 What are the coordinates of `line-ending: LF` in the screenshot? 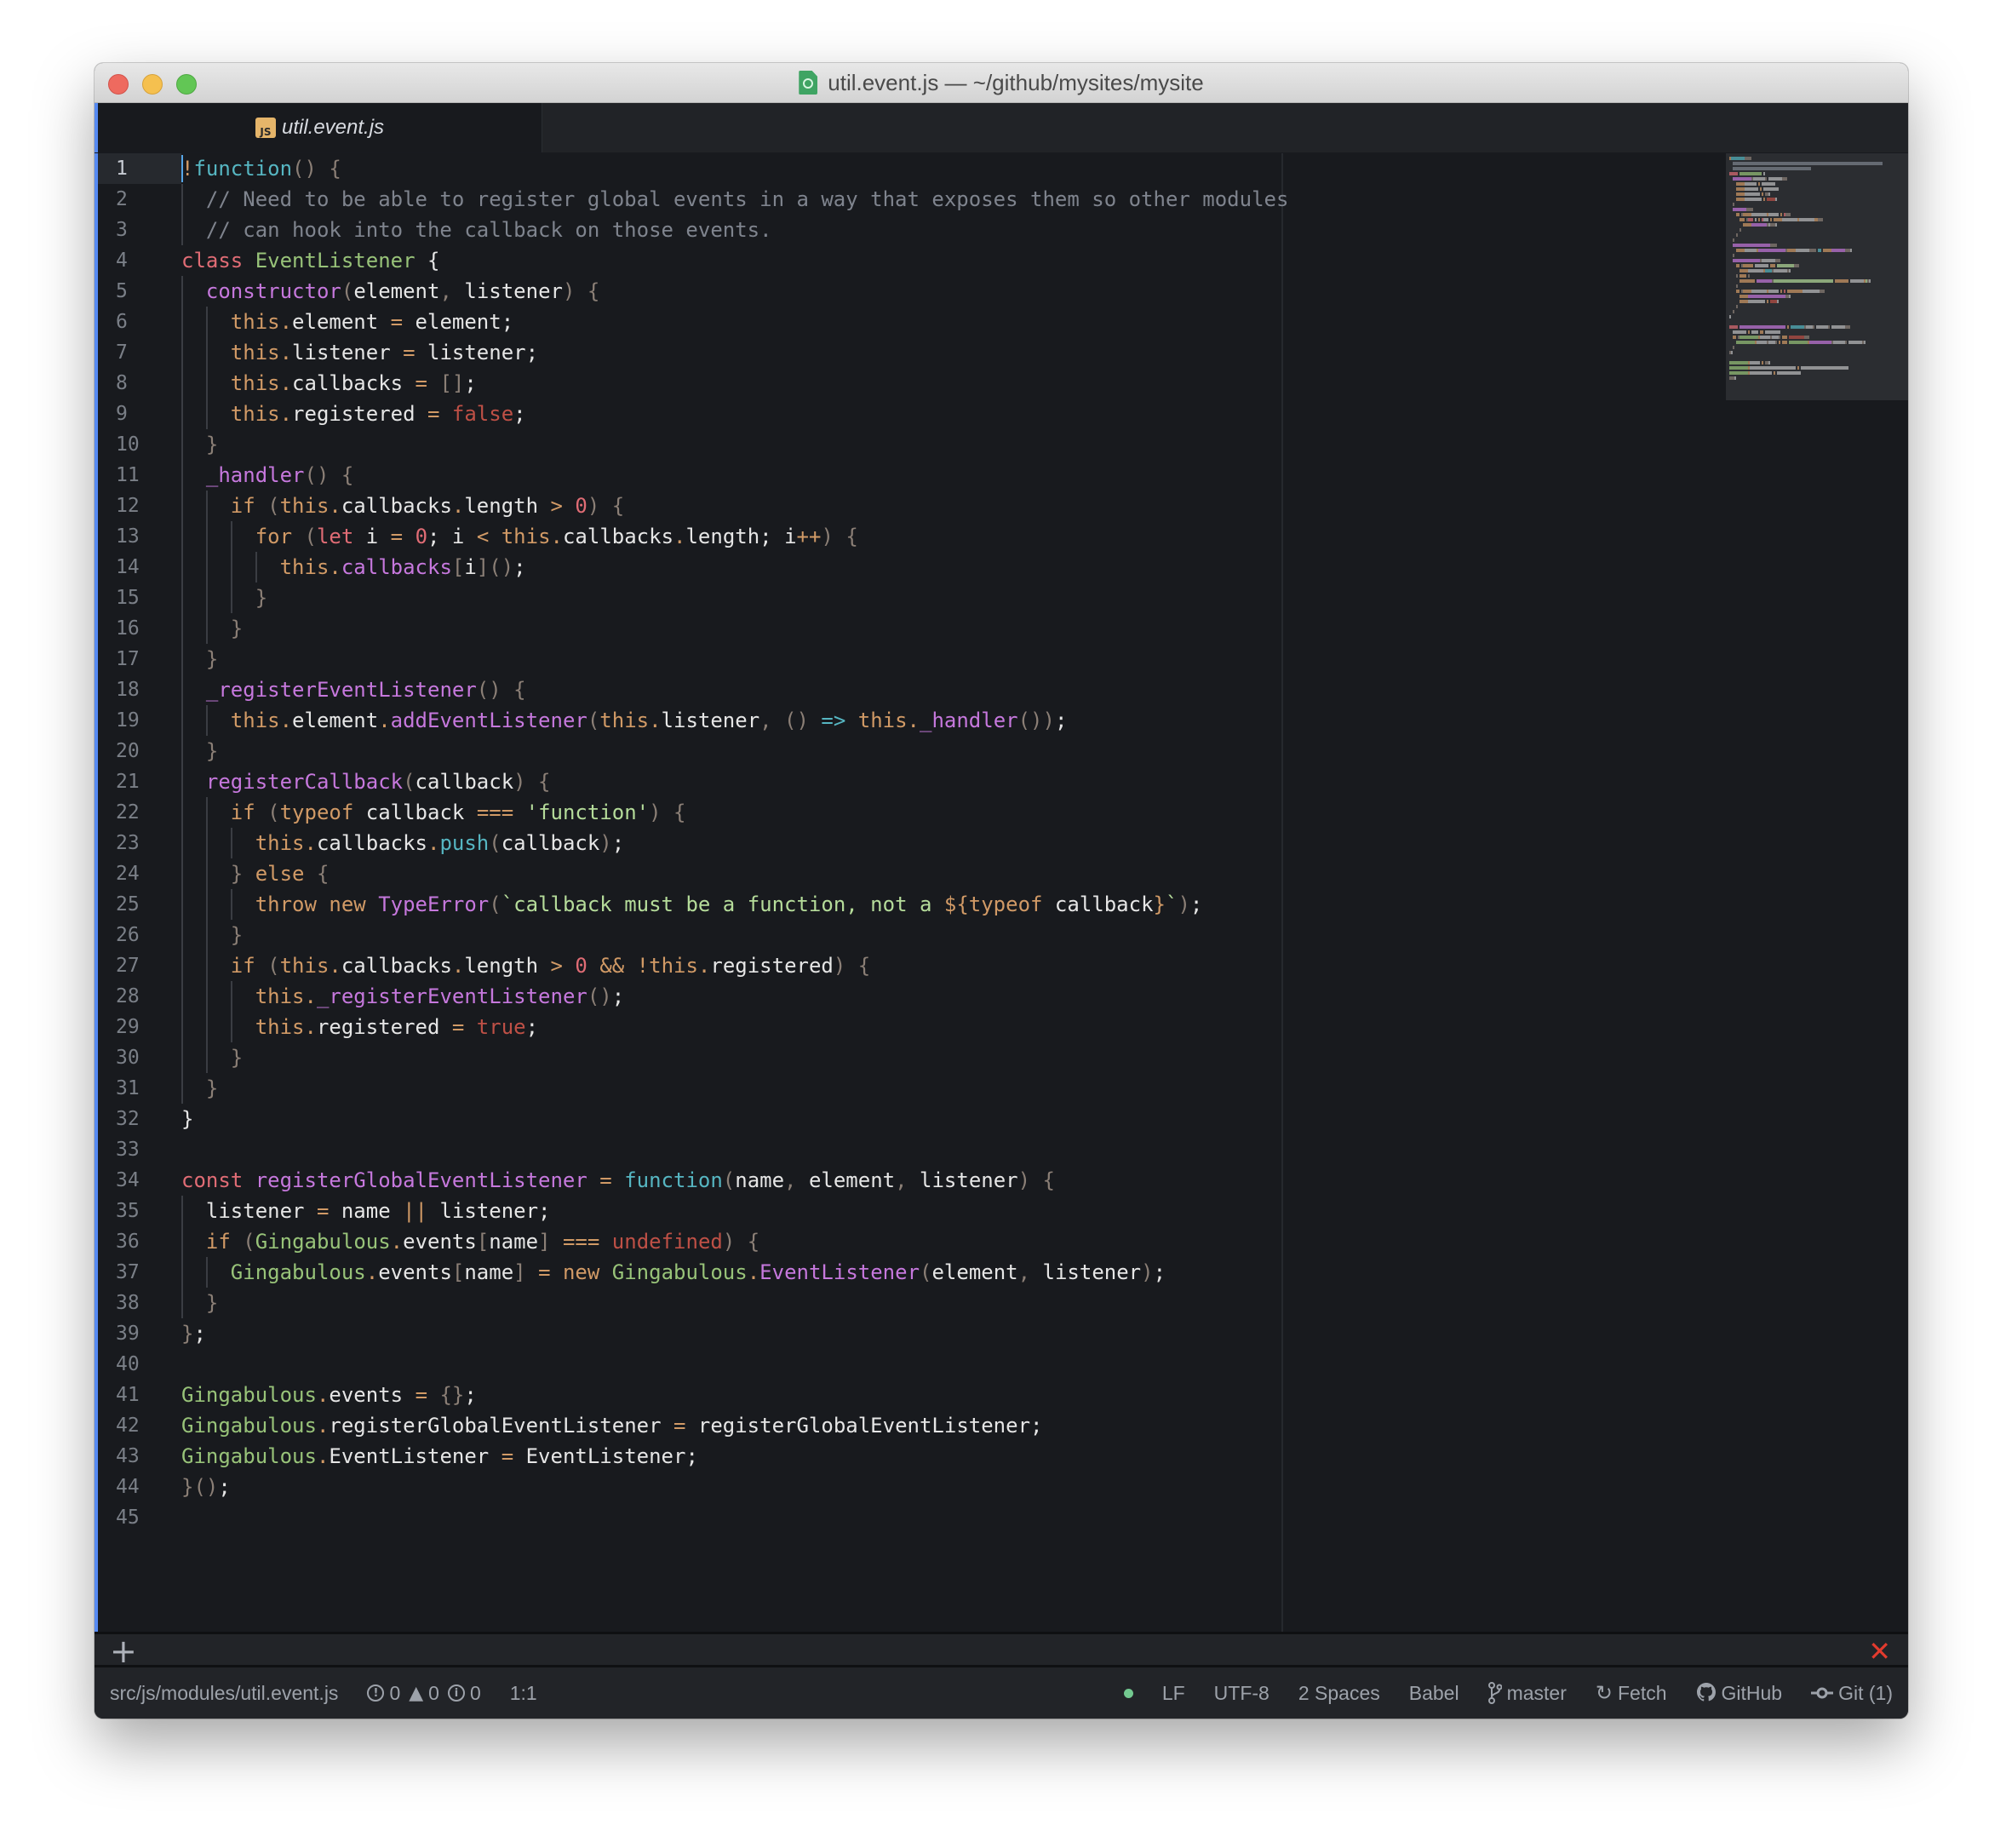 It's located at (1173, 1693).